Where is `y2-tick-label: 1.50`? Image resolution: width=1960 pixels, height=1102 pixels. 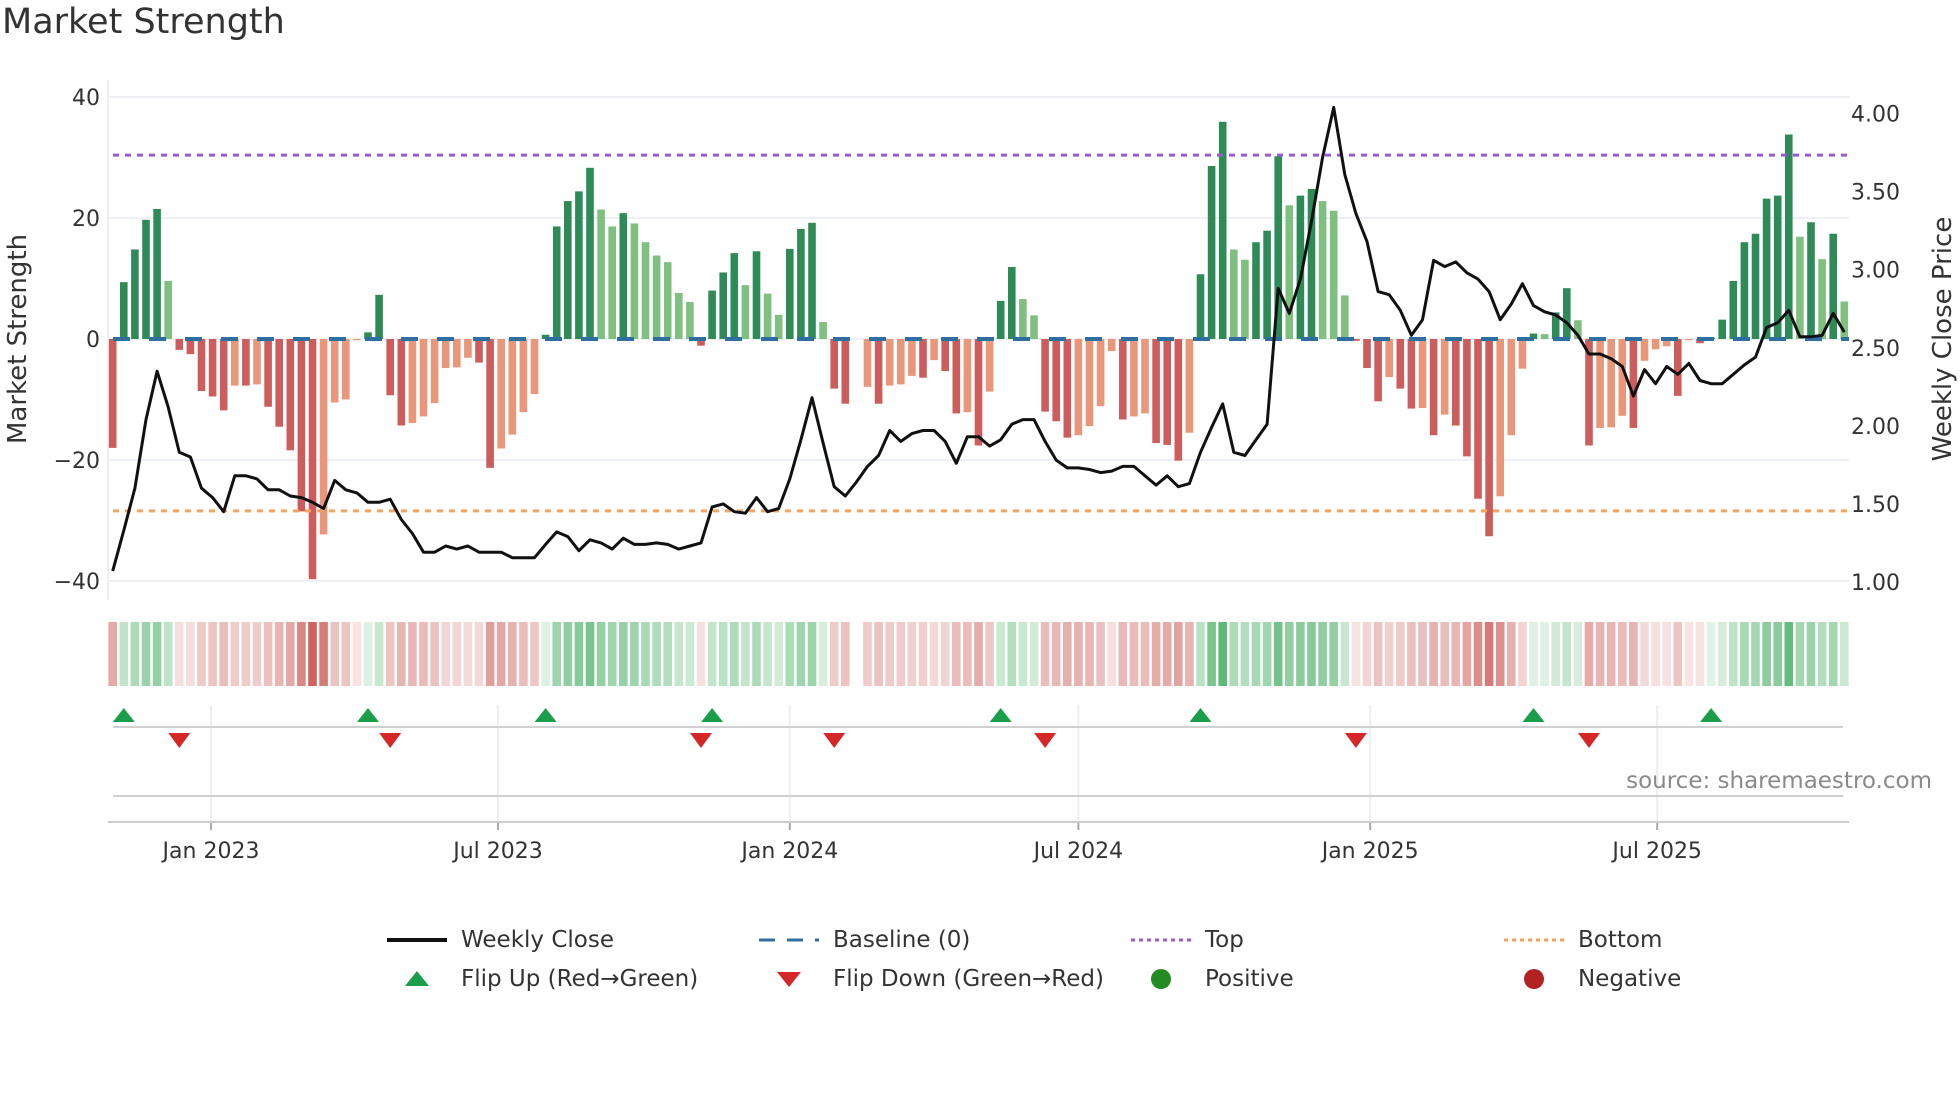 y2-tick-label: 1.50 is located at coordinates (1875, 505).